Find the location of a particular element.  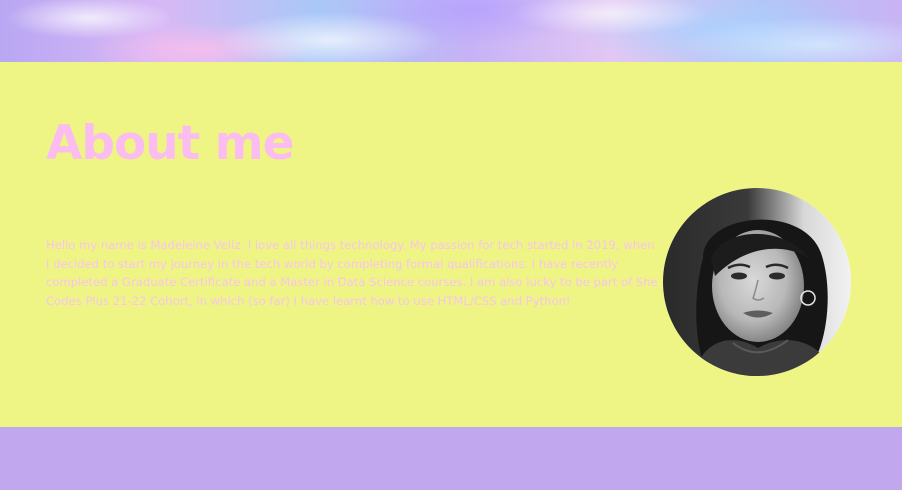

profile-photo is located at coordinates (757, 282).